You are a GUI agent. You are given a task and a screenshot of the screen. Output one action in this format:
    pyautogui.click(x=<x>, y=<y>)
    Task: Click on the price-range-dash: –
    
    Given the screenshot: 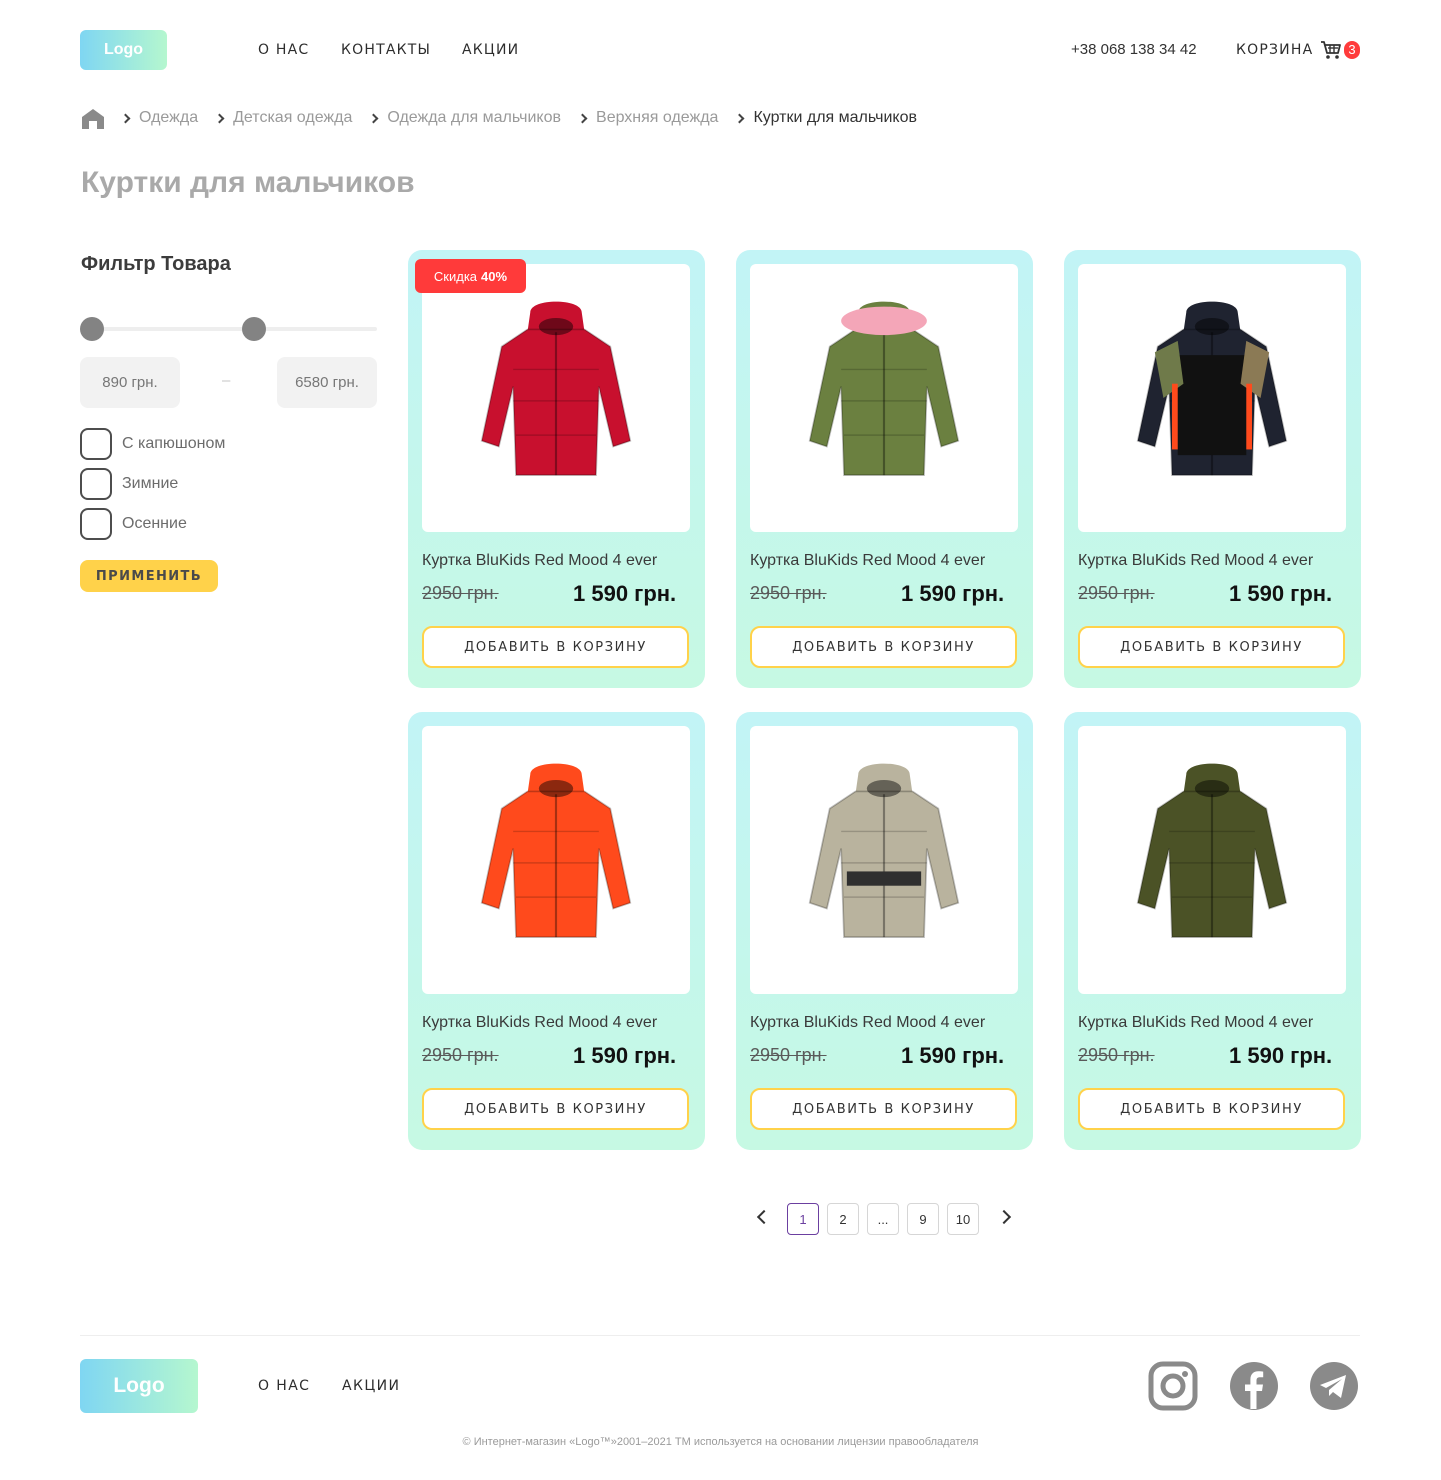 What is the action you would take?
    pyautogui.click(x=226, y=380)
    